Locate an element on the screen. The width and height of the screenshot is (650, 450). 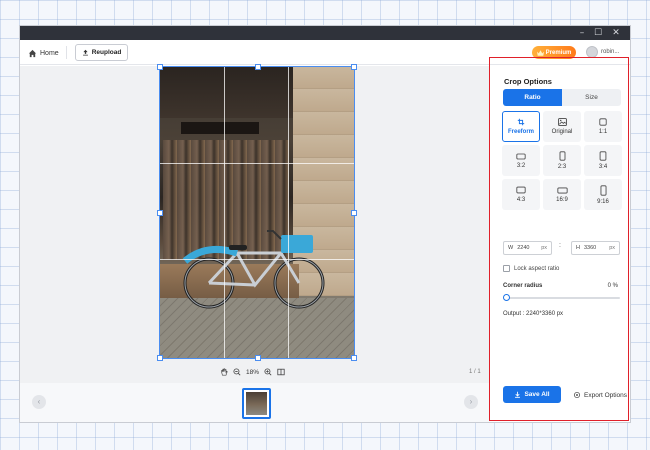
ratio-label: Original is located at coordinates (562, 132).